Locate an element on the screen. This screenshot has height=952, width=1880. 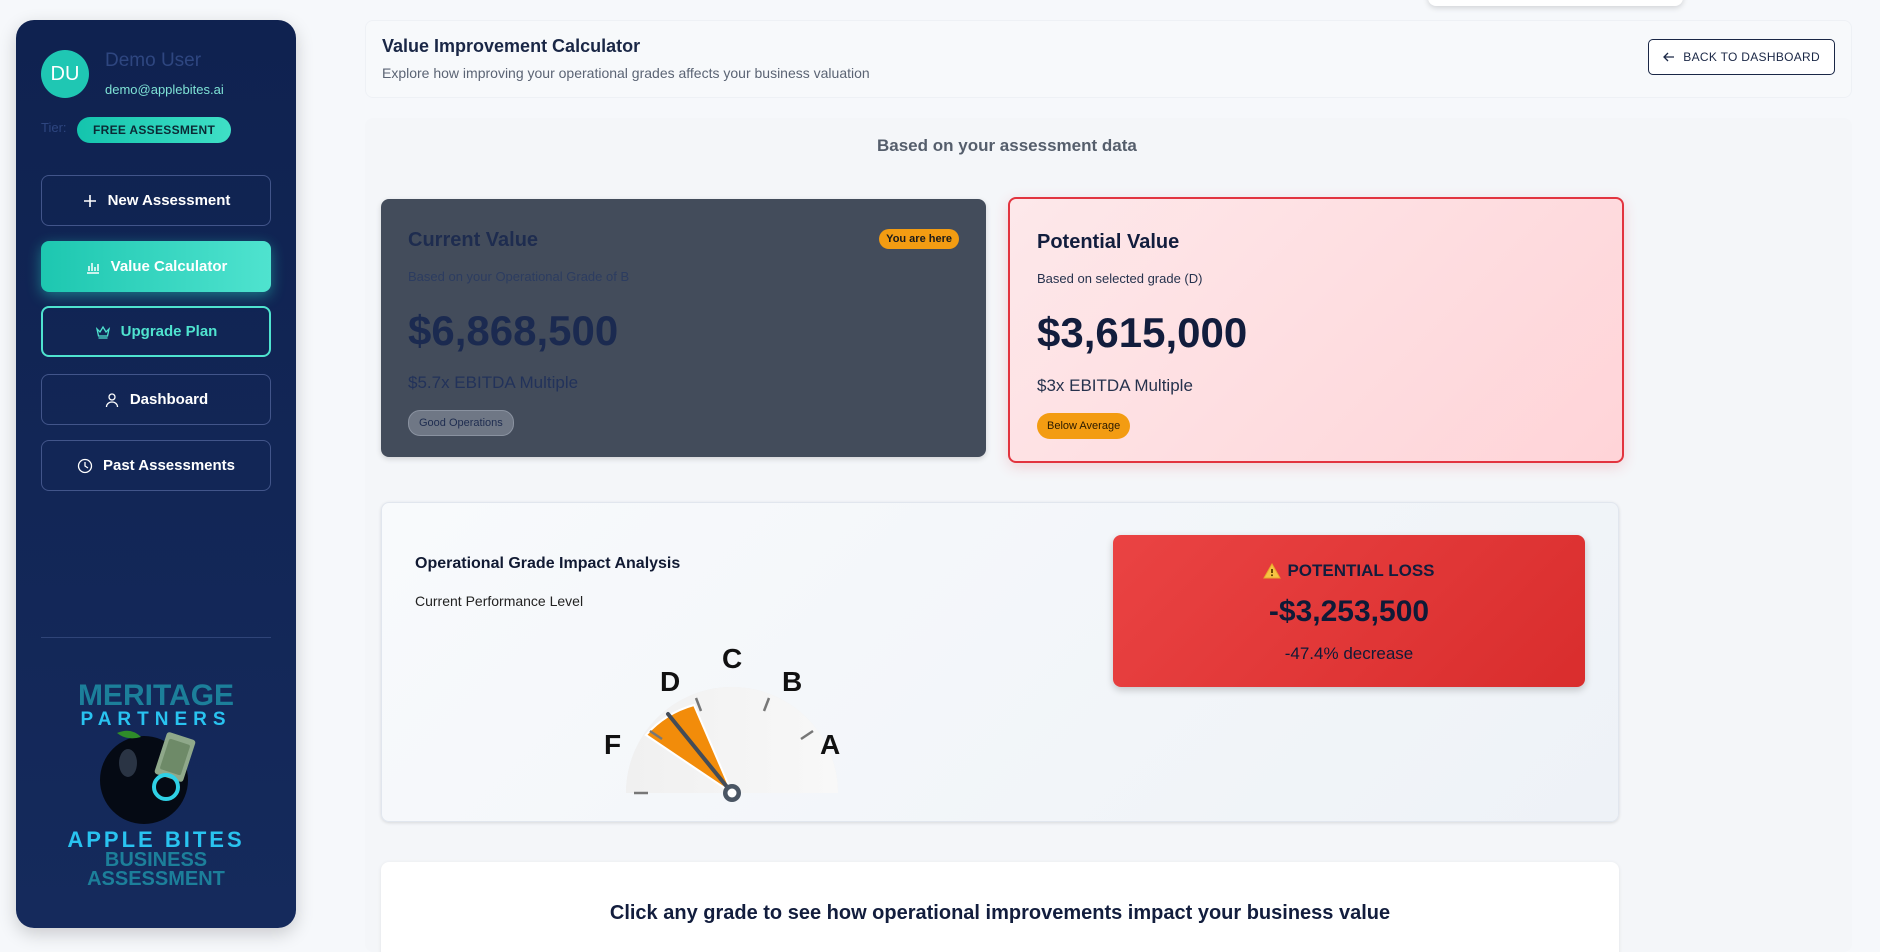
back-to-dashboard-button: BACK TO DASHBOARD is located at coordinates (1741, 57).